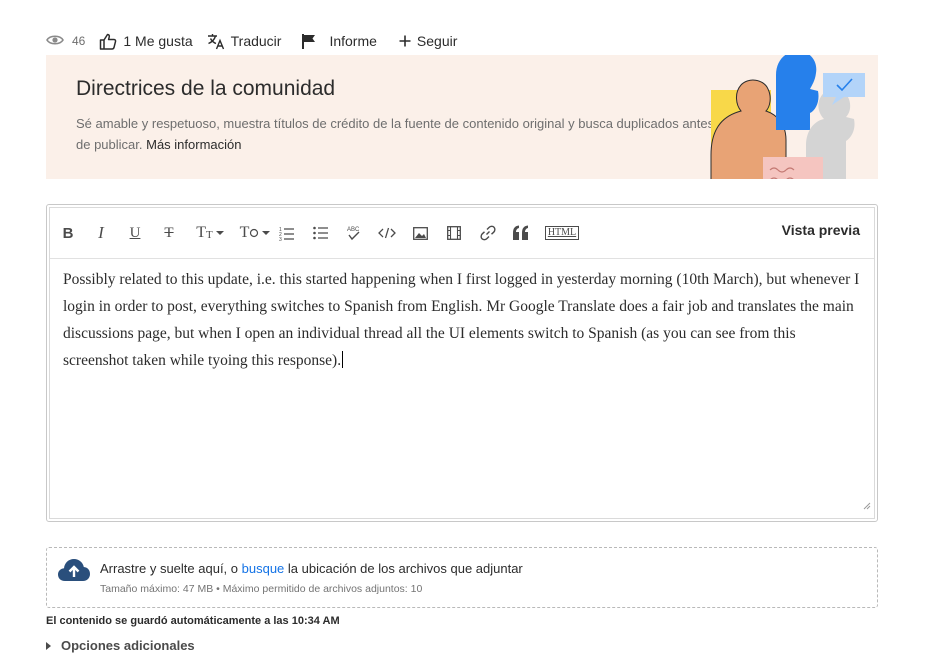 This screenshot has height=670, width=941. I want to click on post-actions-bar: 46 1 Me gusta Traducir Informe Seguir, so click(258, 41).